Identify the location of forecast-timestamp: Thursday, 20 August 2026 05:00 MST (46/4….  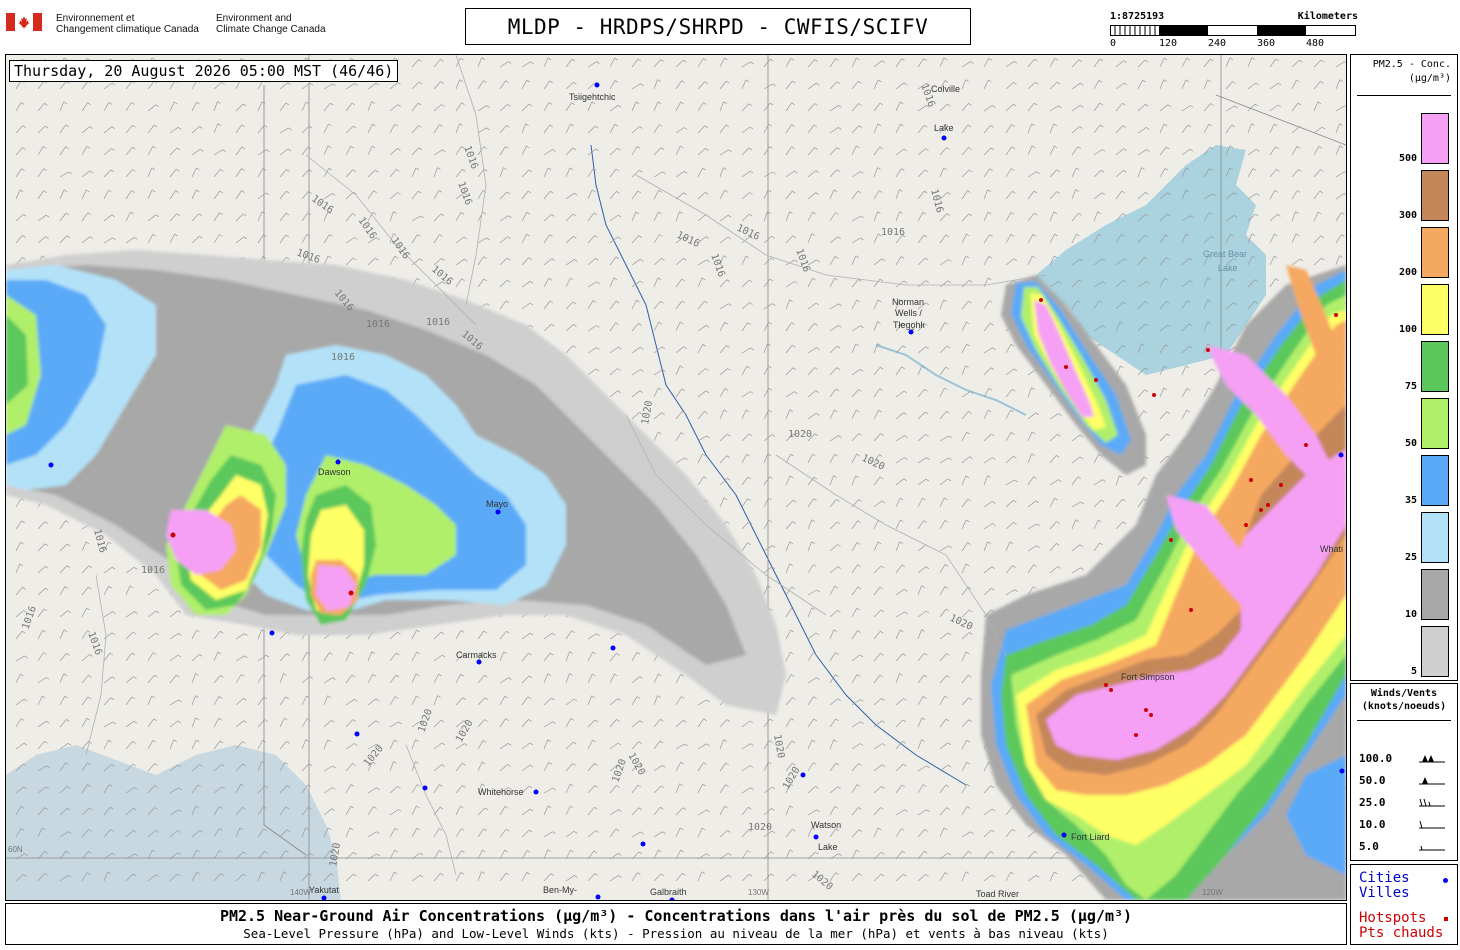
(204, 71).